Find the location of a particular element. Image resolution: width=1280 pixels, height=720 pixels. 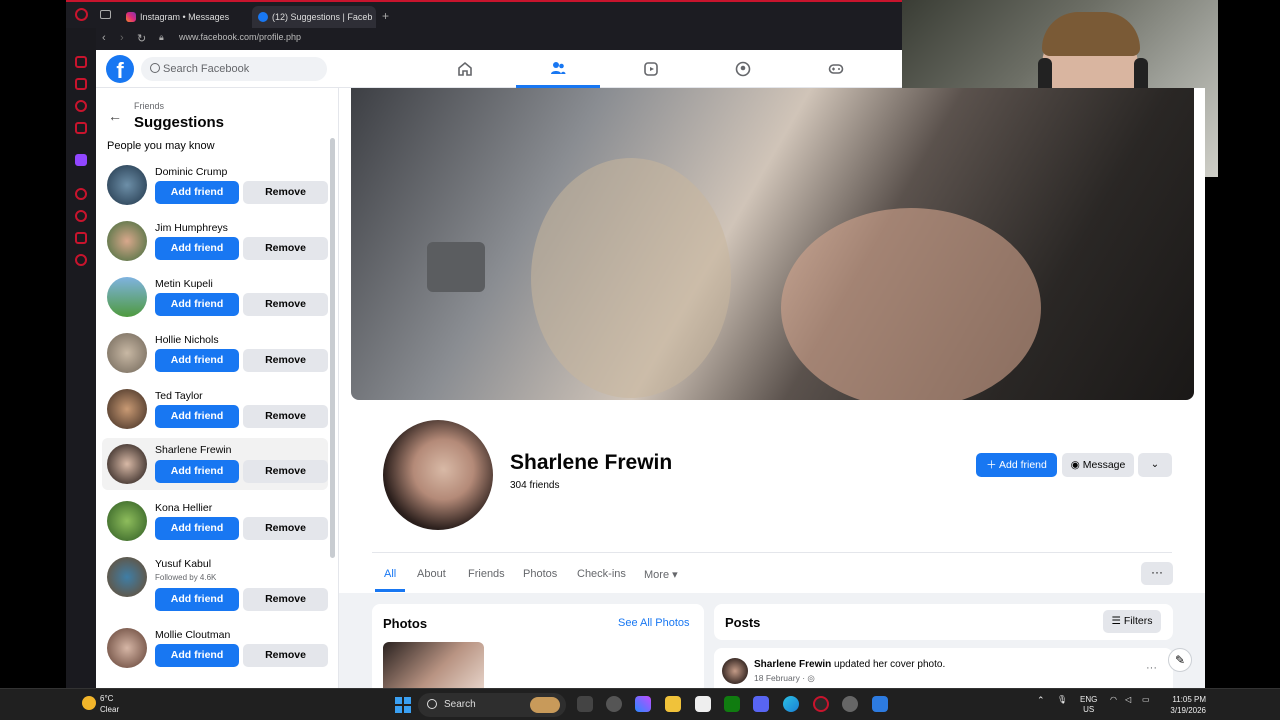

list-item: Ted Taylor Add friend Remove is located at coordinates (215, 414).